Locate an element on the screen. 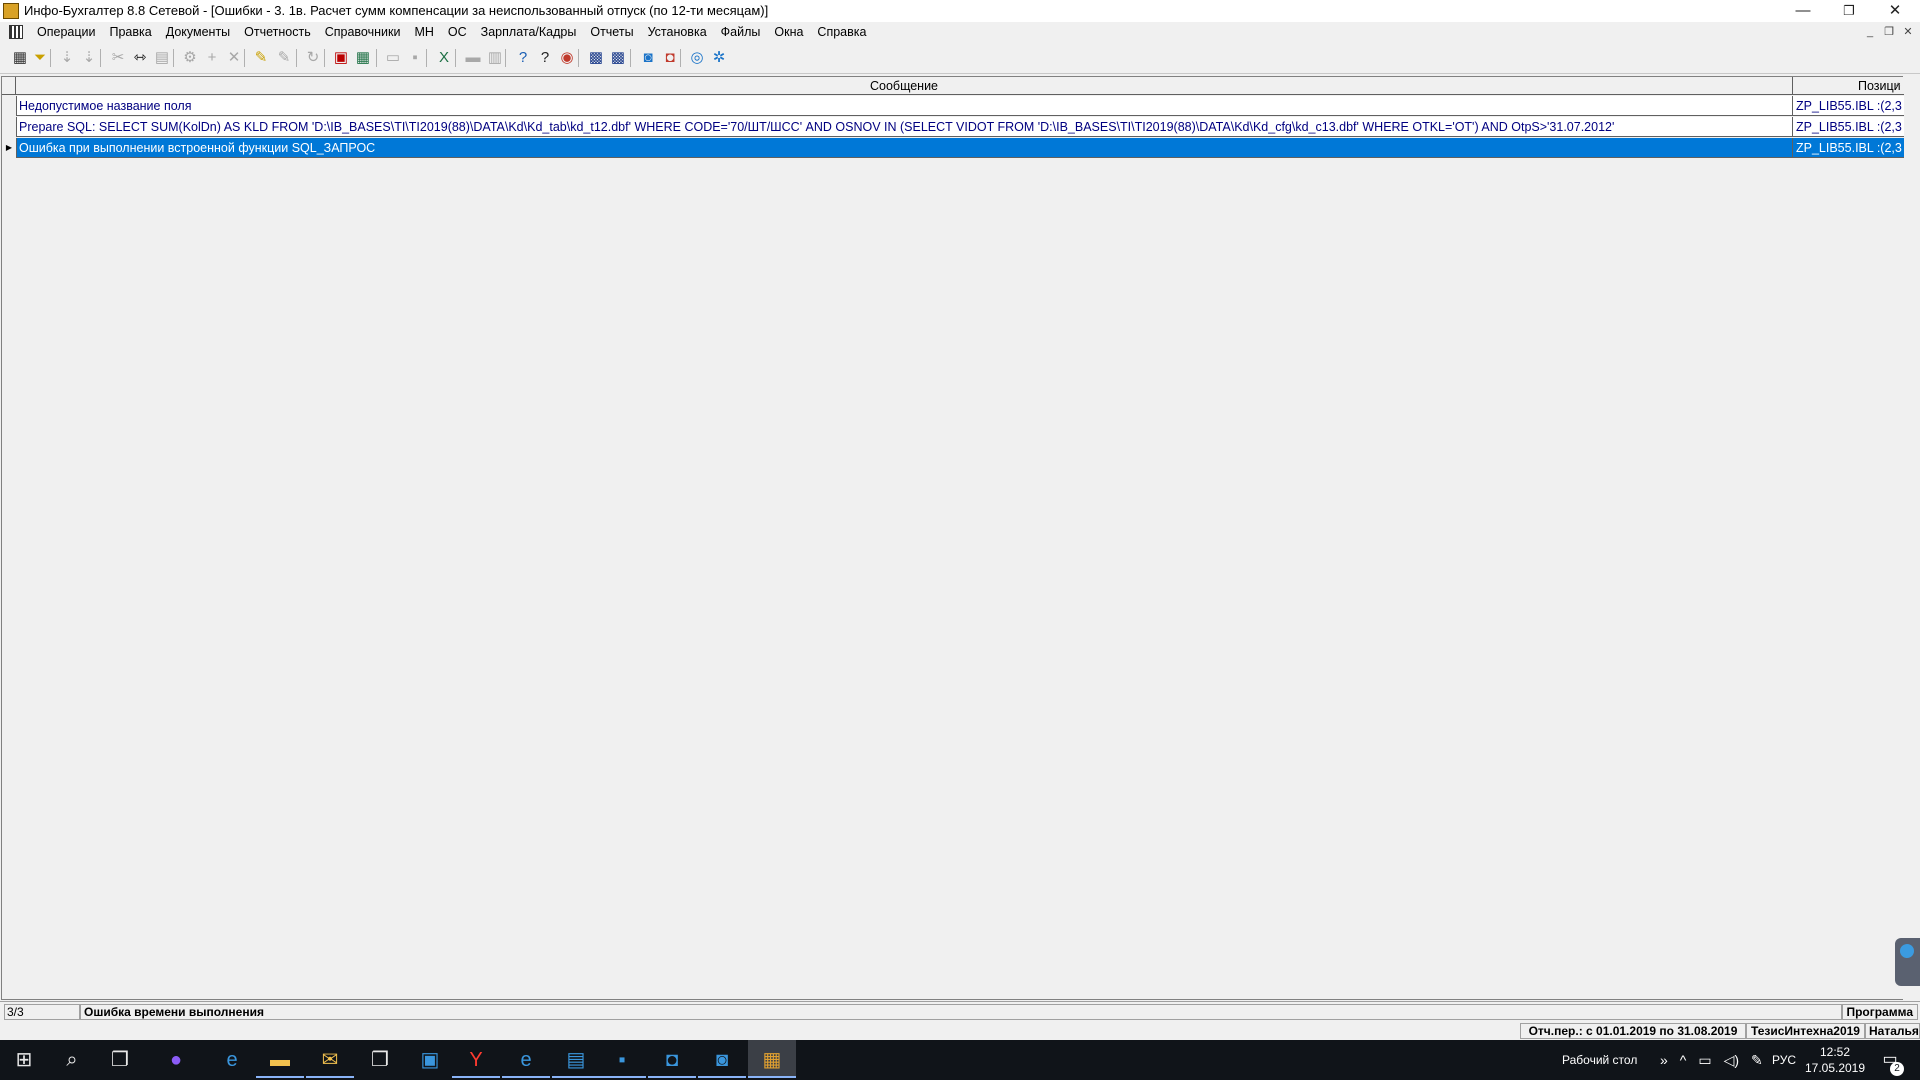 Image resolution: width=1920 pixels, height=1080 pixels. preview-icon: ▥ is located at coordinates (495, 58).